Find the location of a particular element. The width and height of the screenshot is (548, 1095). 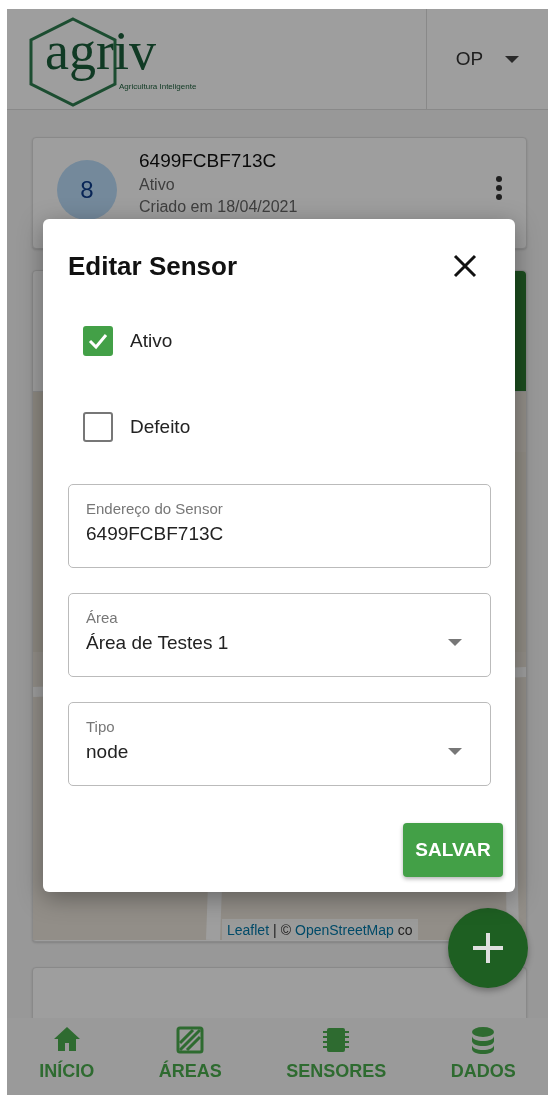

input-field: Endereço do Sensor 6499FCBF713C is located at coordinates (279, 526).